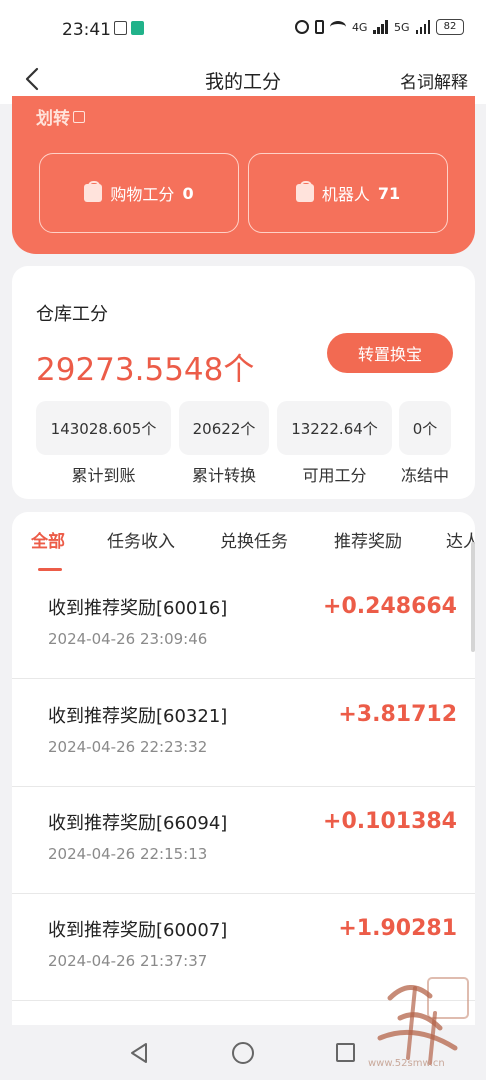  I want to click on record-title: 收到推荐奖励[60321], so click(138, 716).